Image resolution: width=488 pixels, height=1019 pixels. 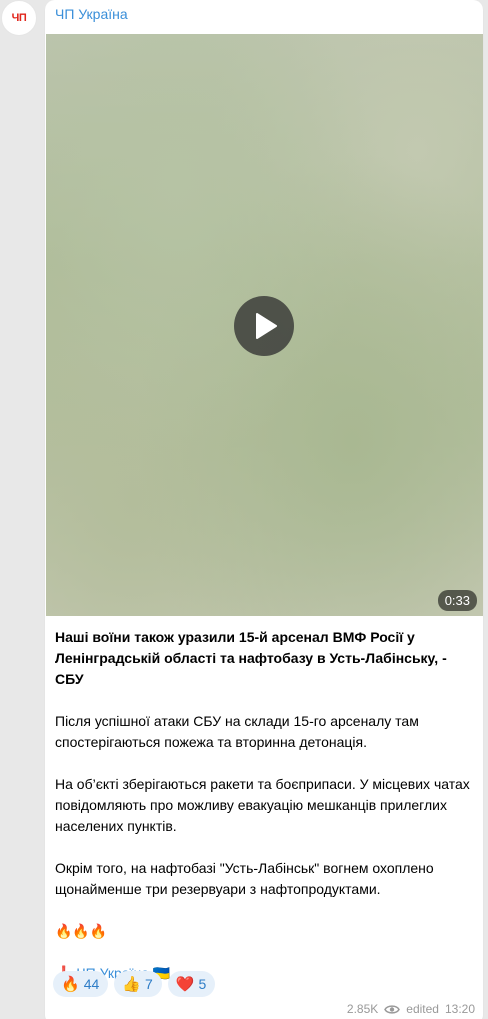 What do you see at coordinates (459, 1009) in the screenshot?
I see `message-time: 13:20` at bounding box center [459, 1009].